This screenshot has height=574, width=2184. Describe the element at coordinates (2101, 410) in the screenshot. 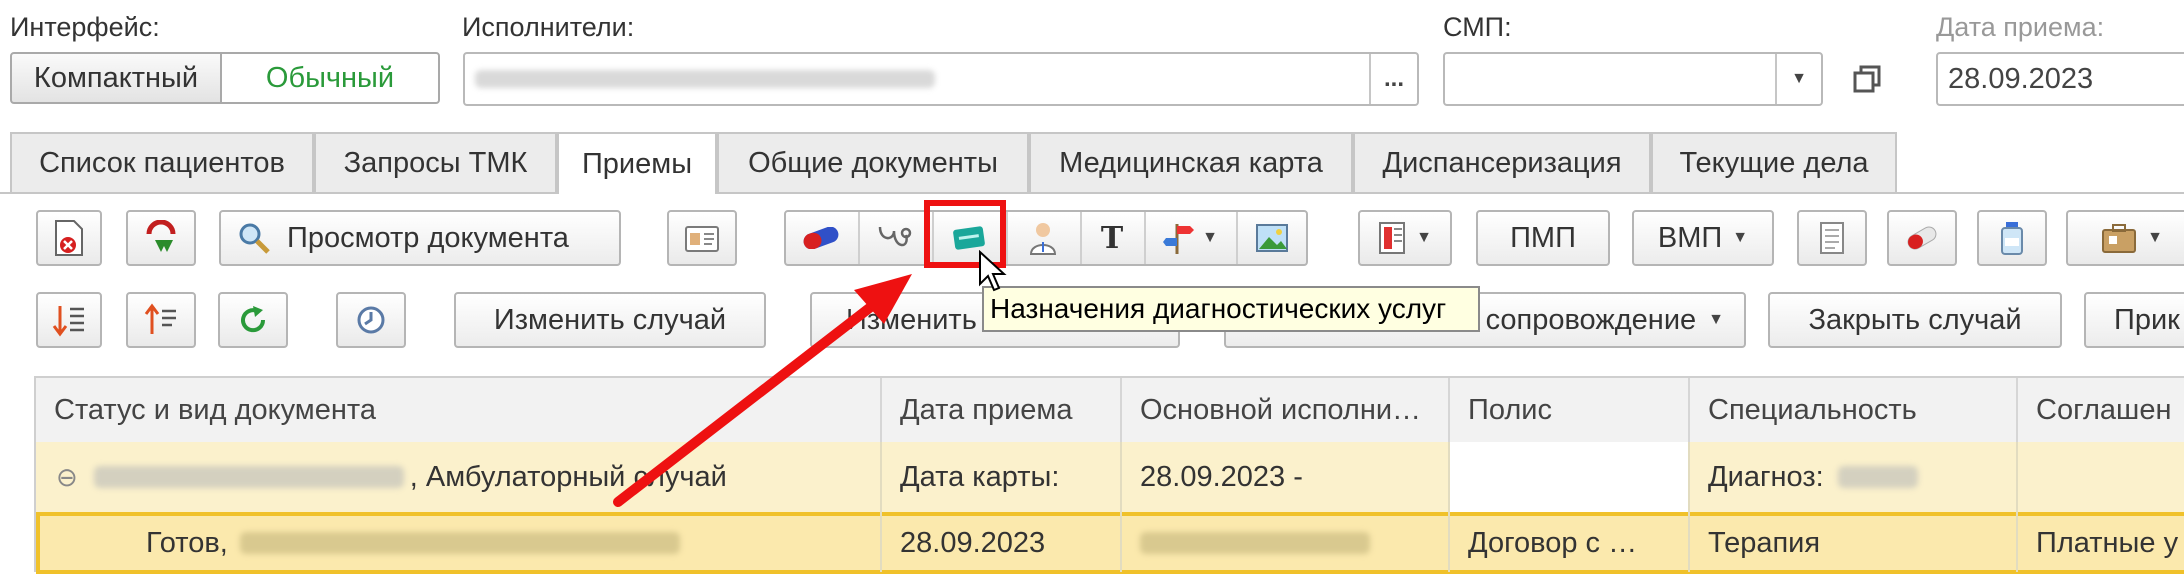

I see `column-header-agreement: Соглашен` at that location.